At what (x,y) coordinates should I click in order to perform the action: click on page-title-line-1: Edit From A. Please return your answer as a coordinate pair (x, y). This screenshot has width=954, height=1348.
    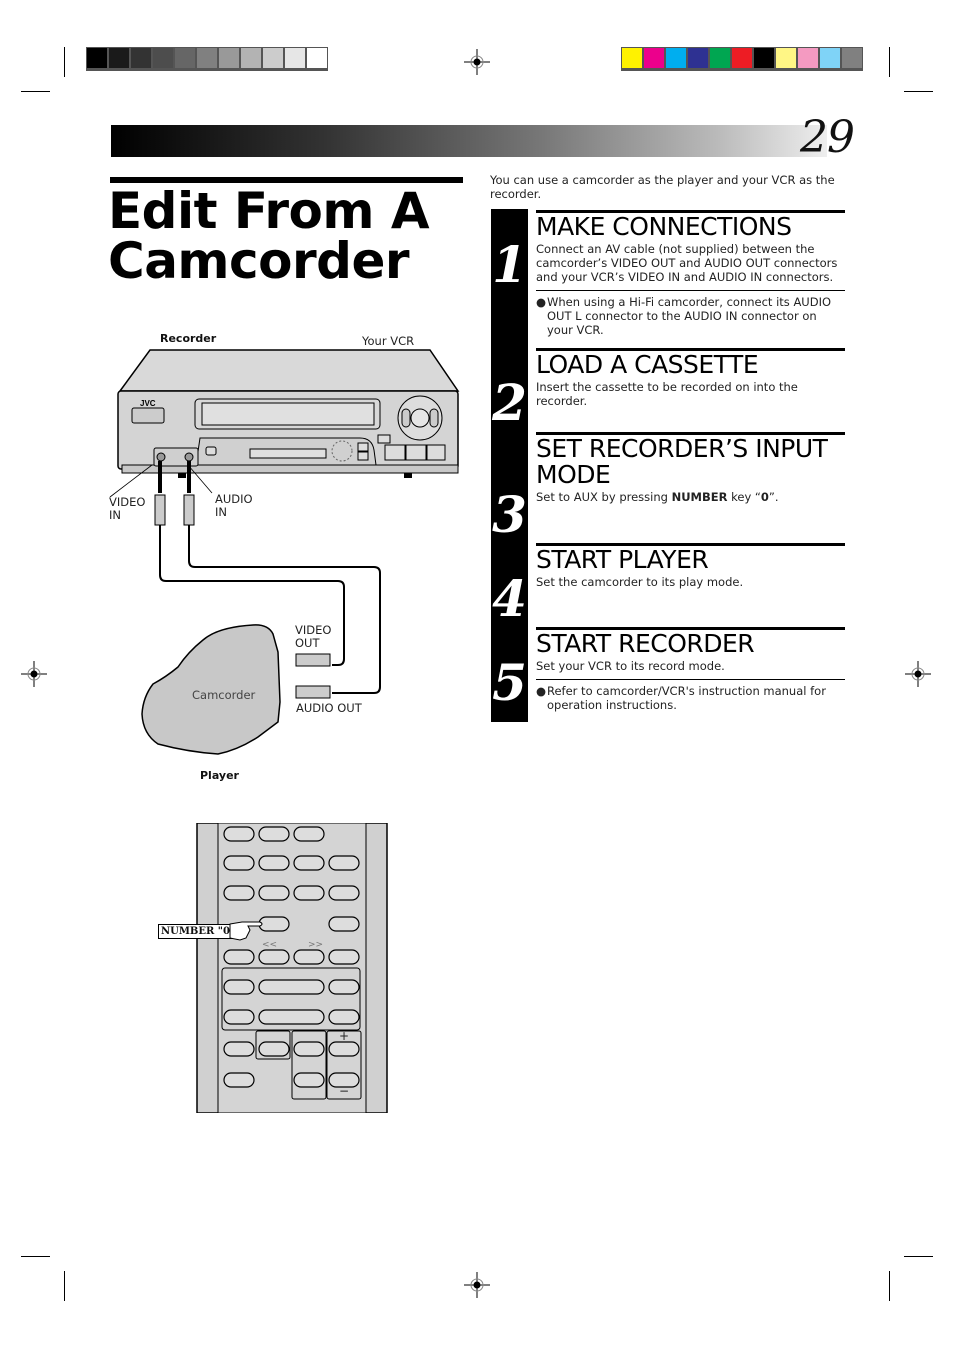
    Looking at the image, I should click on (269, 211).